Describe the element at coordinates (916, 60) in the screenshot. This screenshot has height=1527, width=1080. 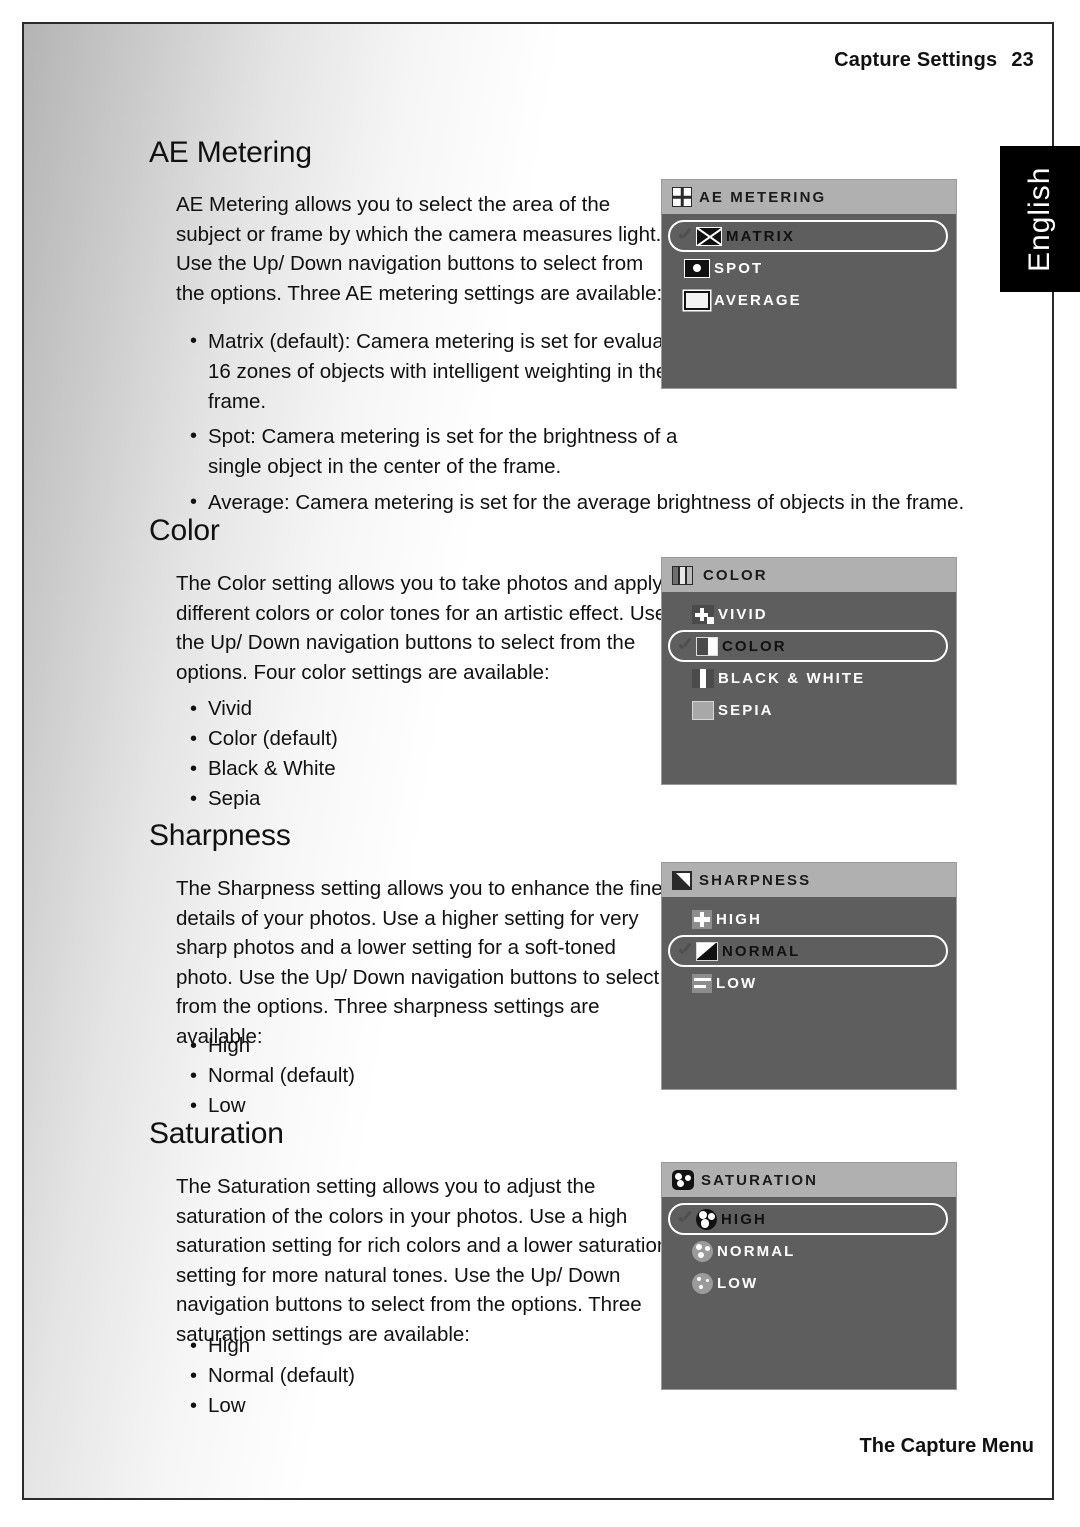
I see `header-title: Capture Settings` at that location.